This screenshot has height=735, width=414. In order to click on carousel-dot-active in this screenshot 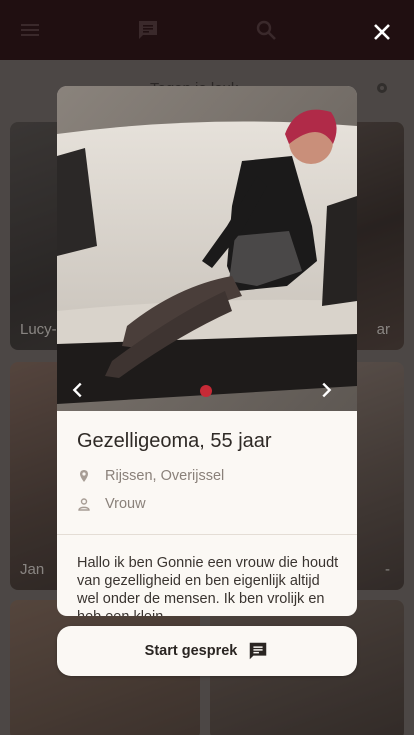, I will do `click(206, 391)`.